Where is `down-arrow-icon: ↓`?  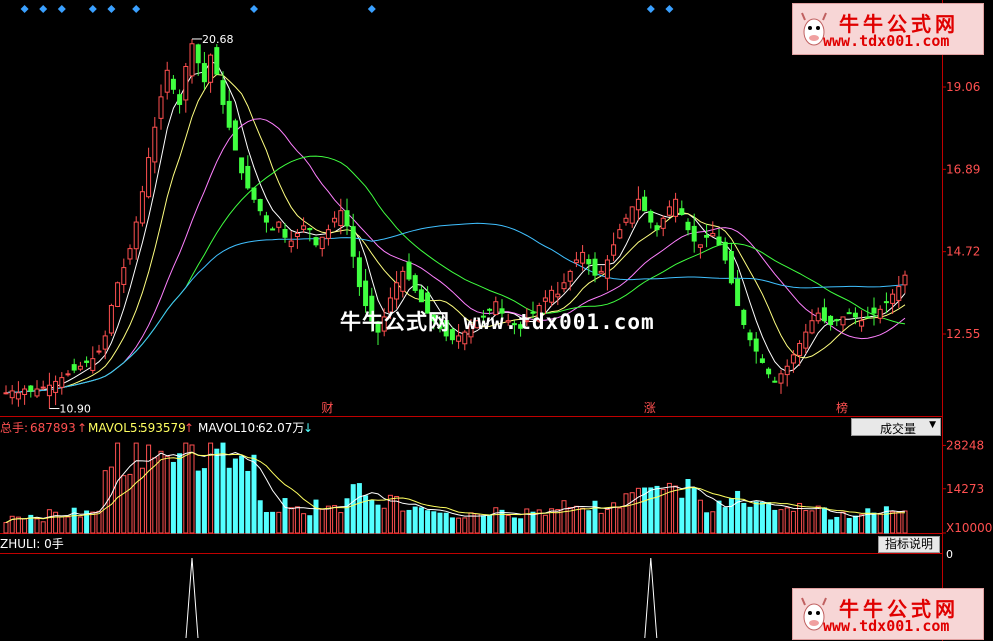 down-arrow-icon: ↓ is located at coordinates (308, 428).